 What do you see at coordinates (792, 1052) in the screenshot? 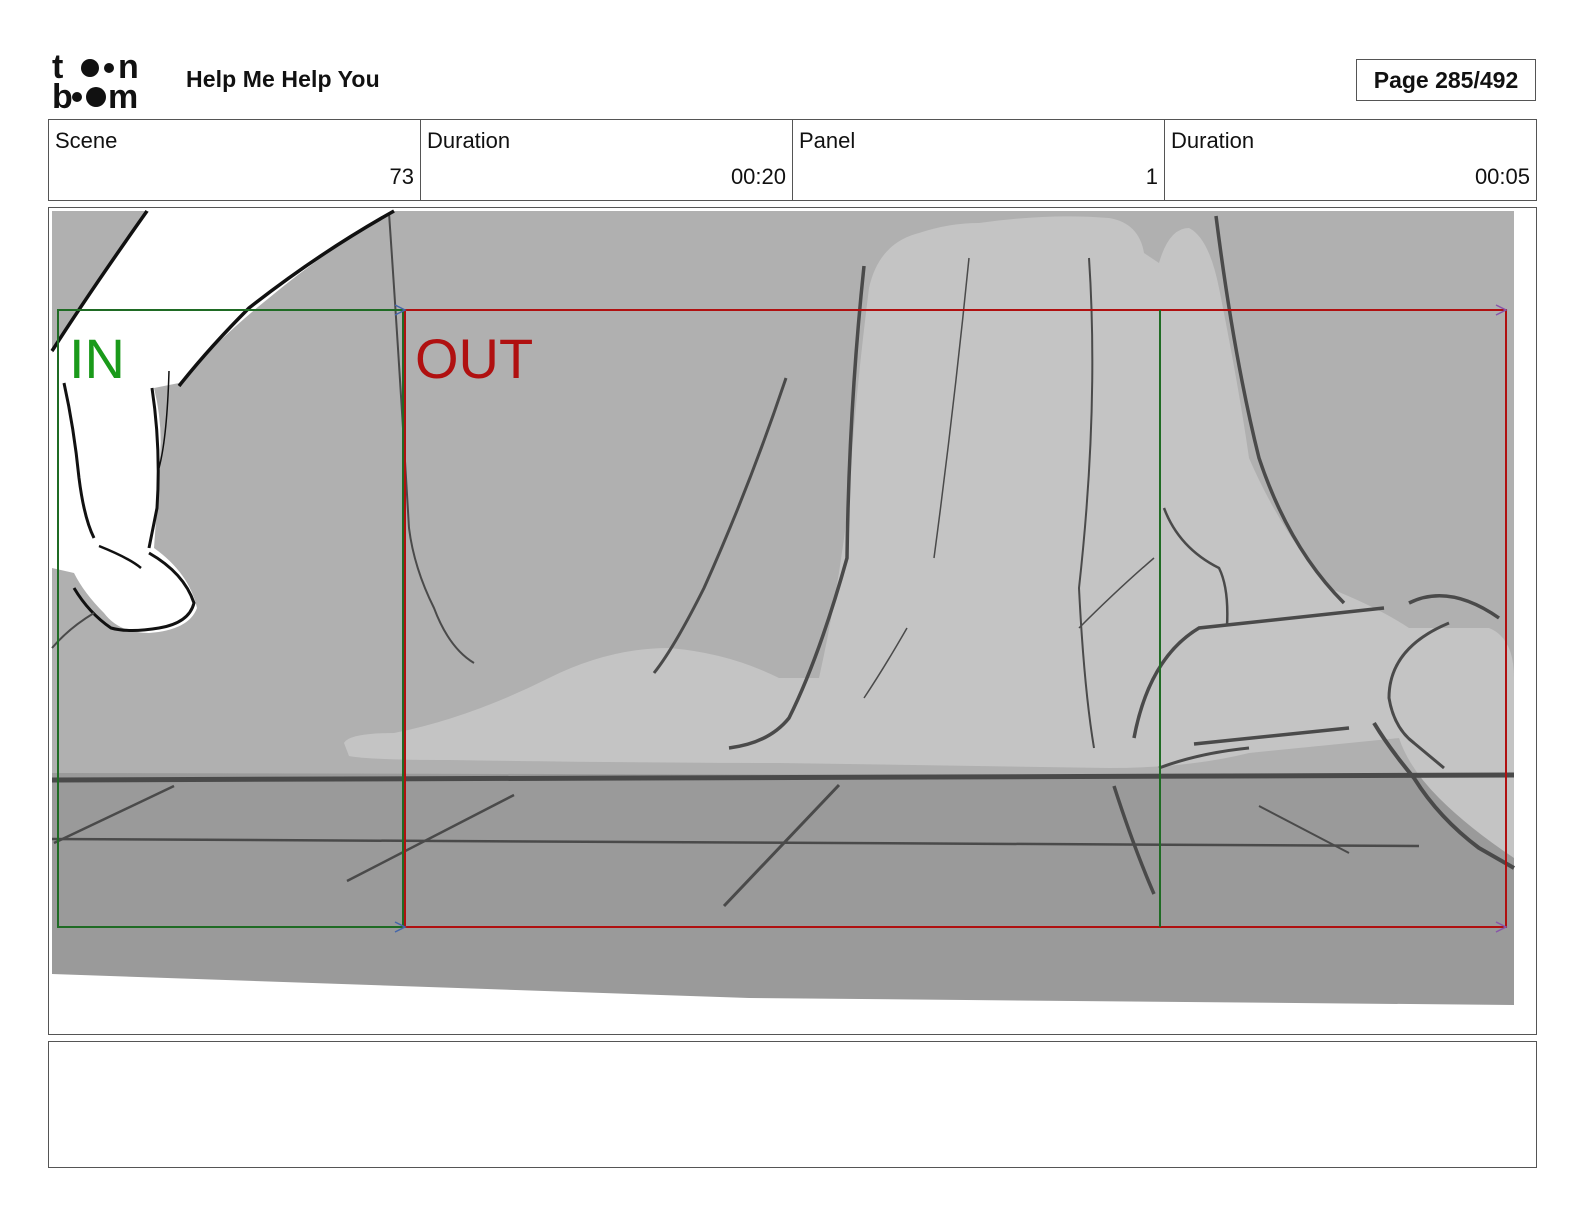
I see `notes-text` at bounding box center [792, 1052].